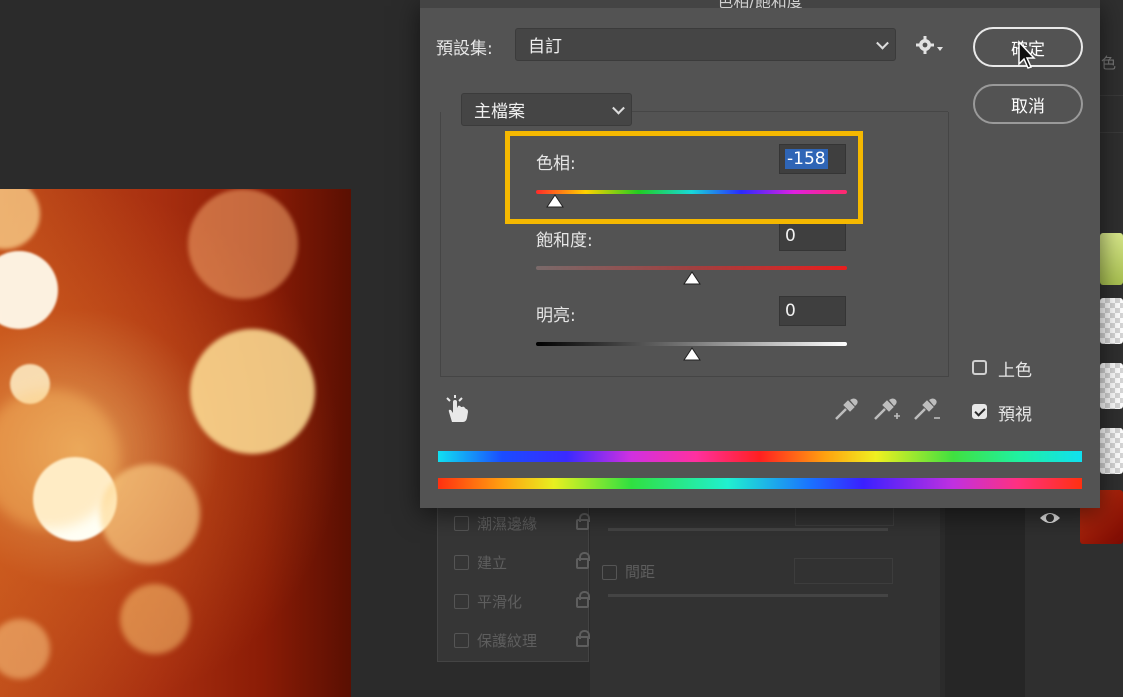  What do you see at coordinates (748, 529) in the screenshot?
I see `slider-track` at bounding box center [748, 529].